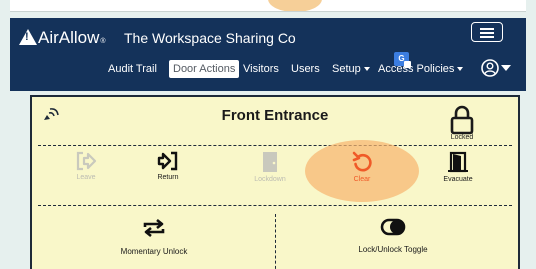 This screenshot has width=536, height=269. I want to click on translate-icon: G, so click(402, 60).